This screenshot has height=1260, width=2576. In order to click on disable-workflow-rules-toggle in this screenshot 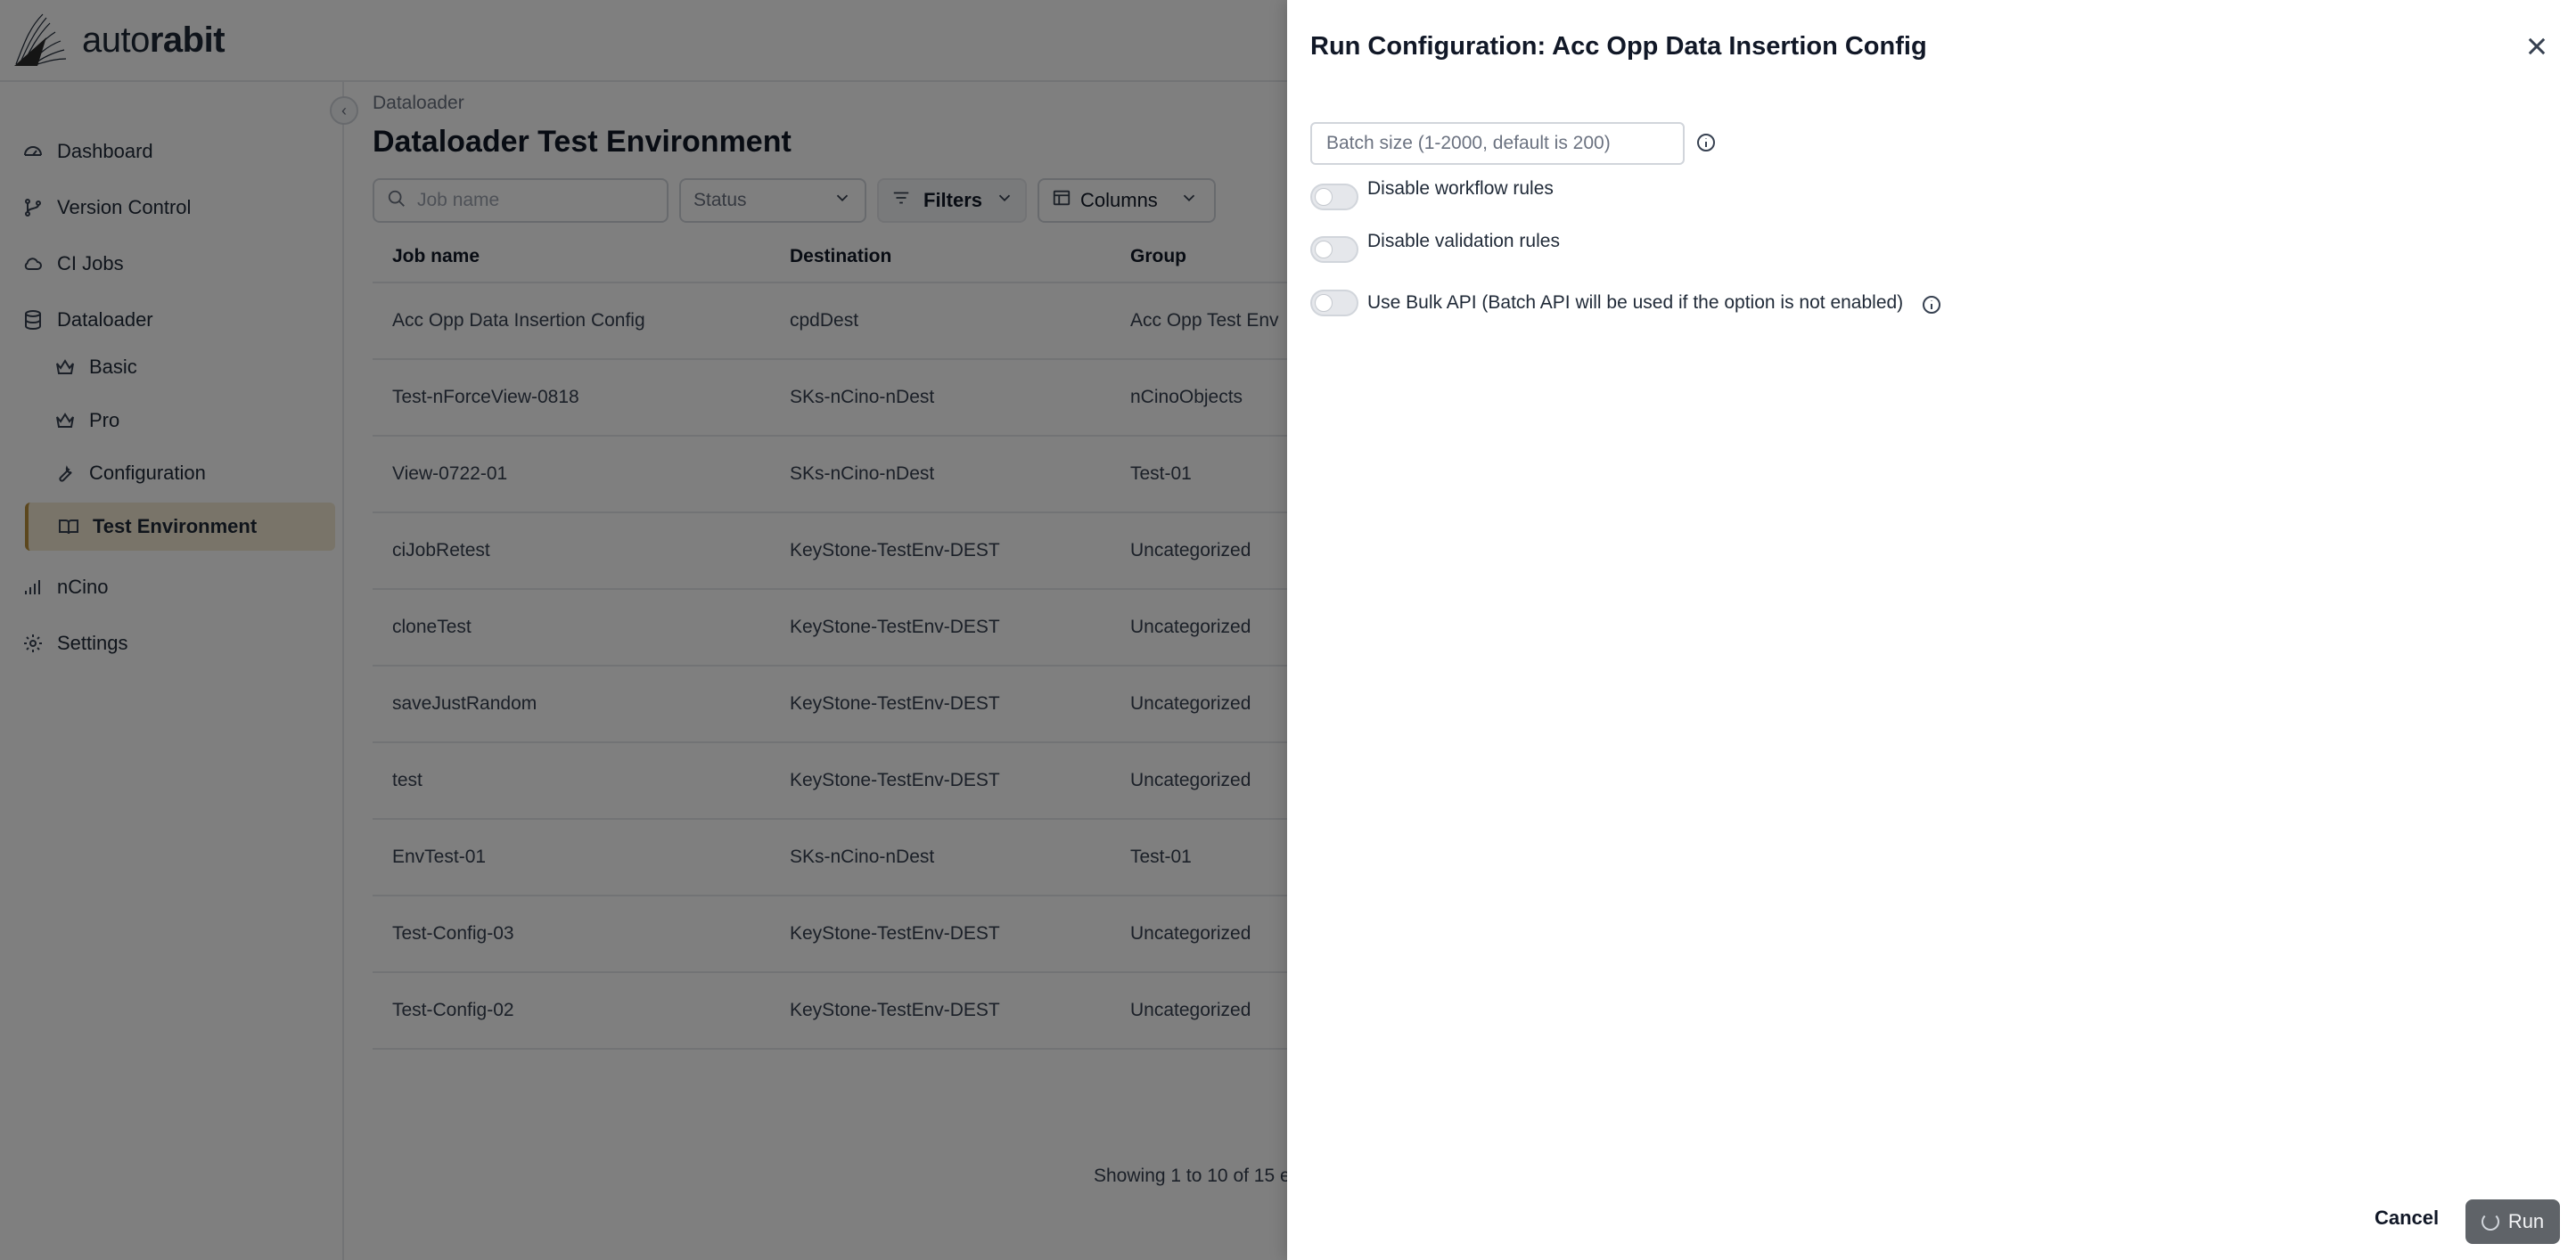, I will do `click(1334, 197)`.